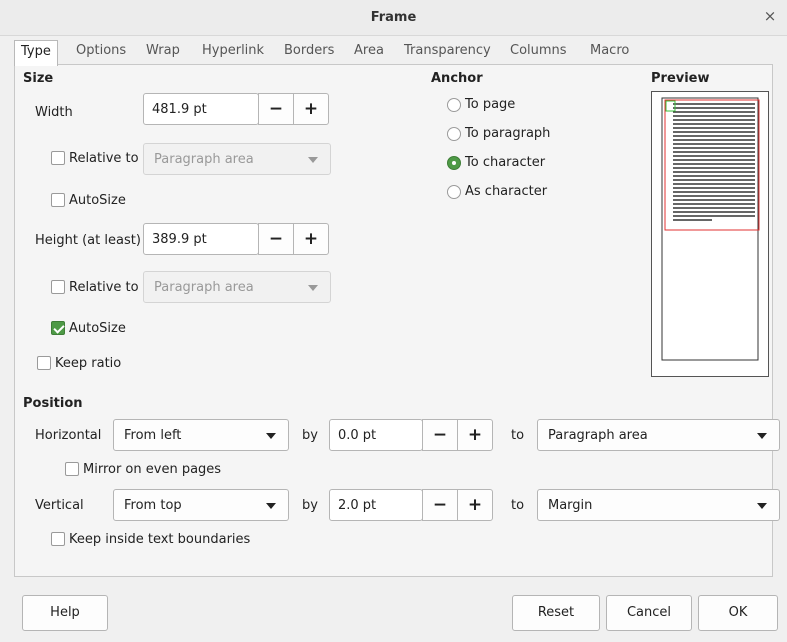  What do you see at coordinates (276, 239) in the screenshot?
I see `height-decrement-button: −` at bounding box center [276, 239].